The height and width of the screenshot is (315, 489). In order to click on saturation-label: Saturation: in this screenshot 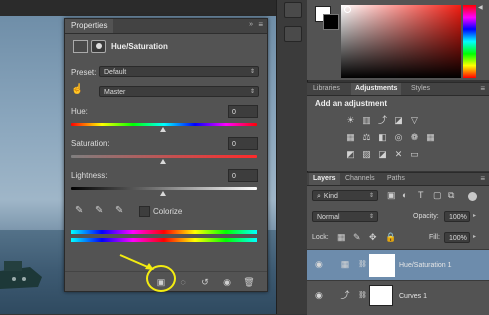, I will do `click(90, 143)`.